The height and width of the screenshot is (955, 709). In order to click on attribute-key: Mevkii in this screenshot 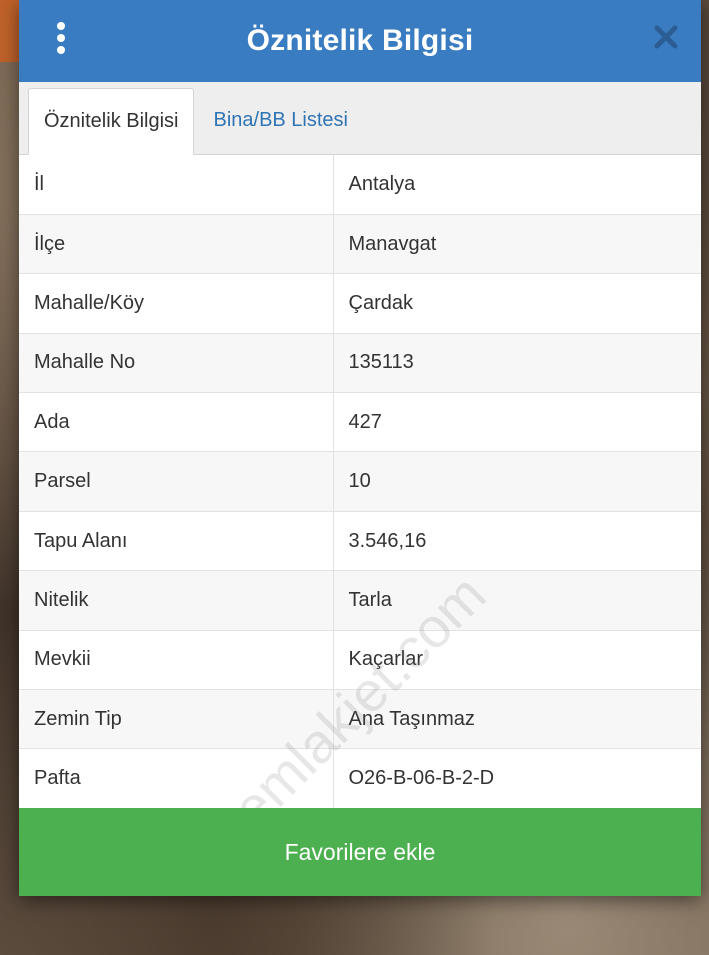, I will do `click(176, 660)`.